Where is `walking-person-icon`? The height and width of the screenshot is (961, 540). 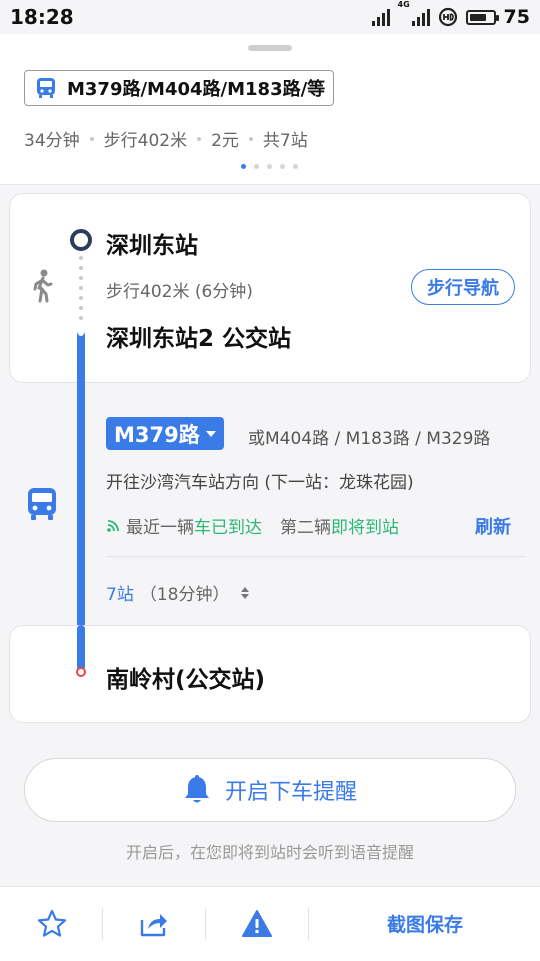 walking-person-icon is located at coordinates (43, 286).